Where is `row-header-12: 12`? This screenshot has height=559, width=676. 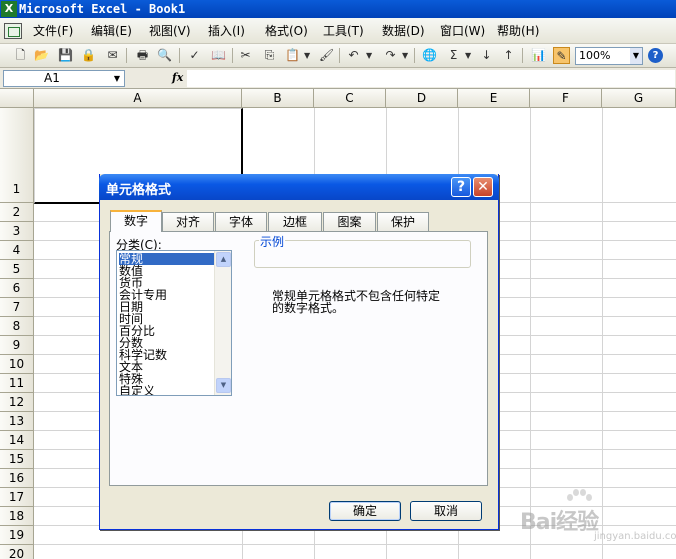 row-header-12: 12 is located at coordinates (17, 402).